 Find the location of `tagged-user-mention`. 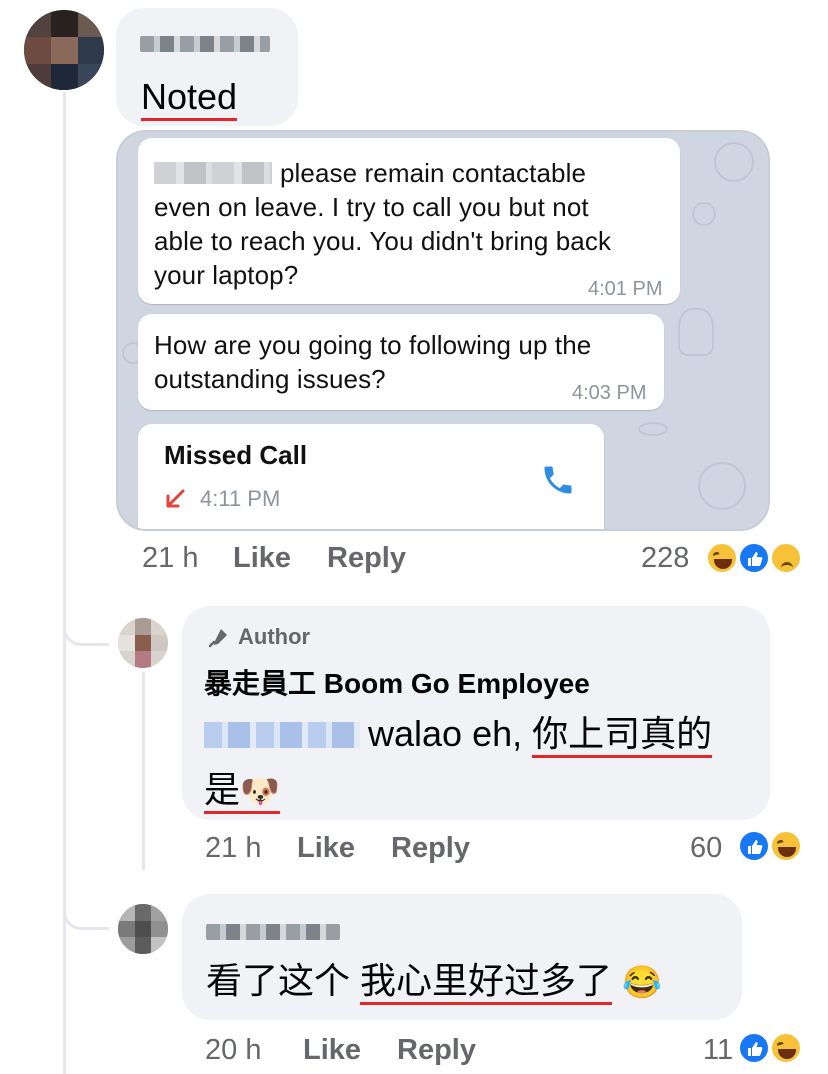

tagged-user-mention is located at coordinates (282, 735).